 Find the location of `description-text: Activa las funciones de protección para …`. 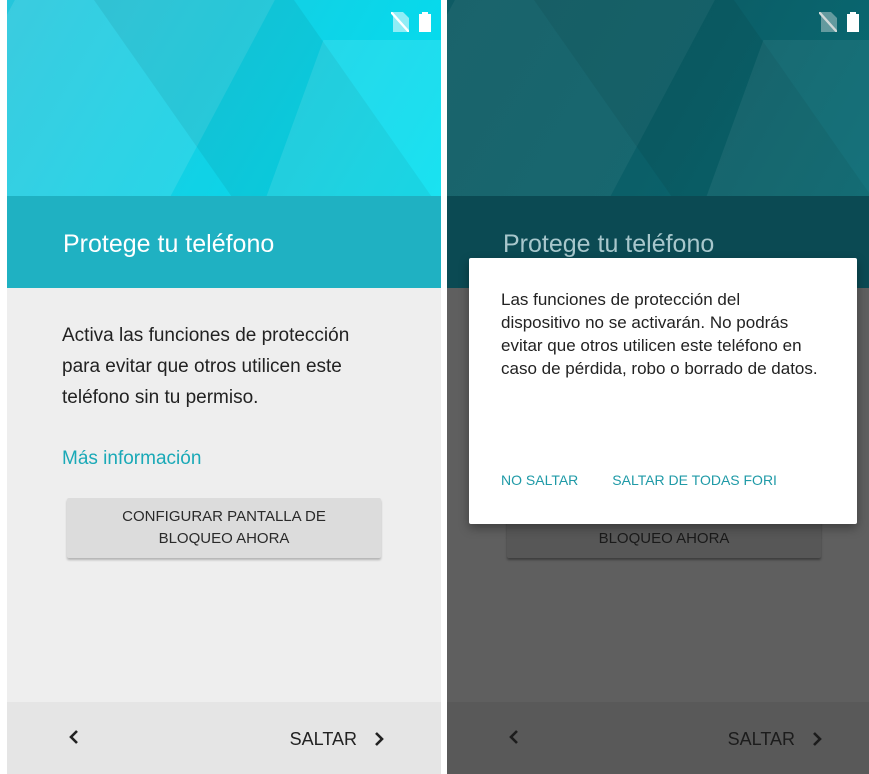

description-text: Activa las funciones de protección para … is located at coordinates (206, 366).